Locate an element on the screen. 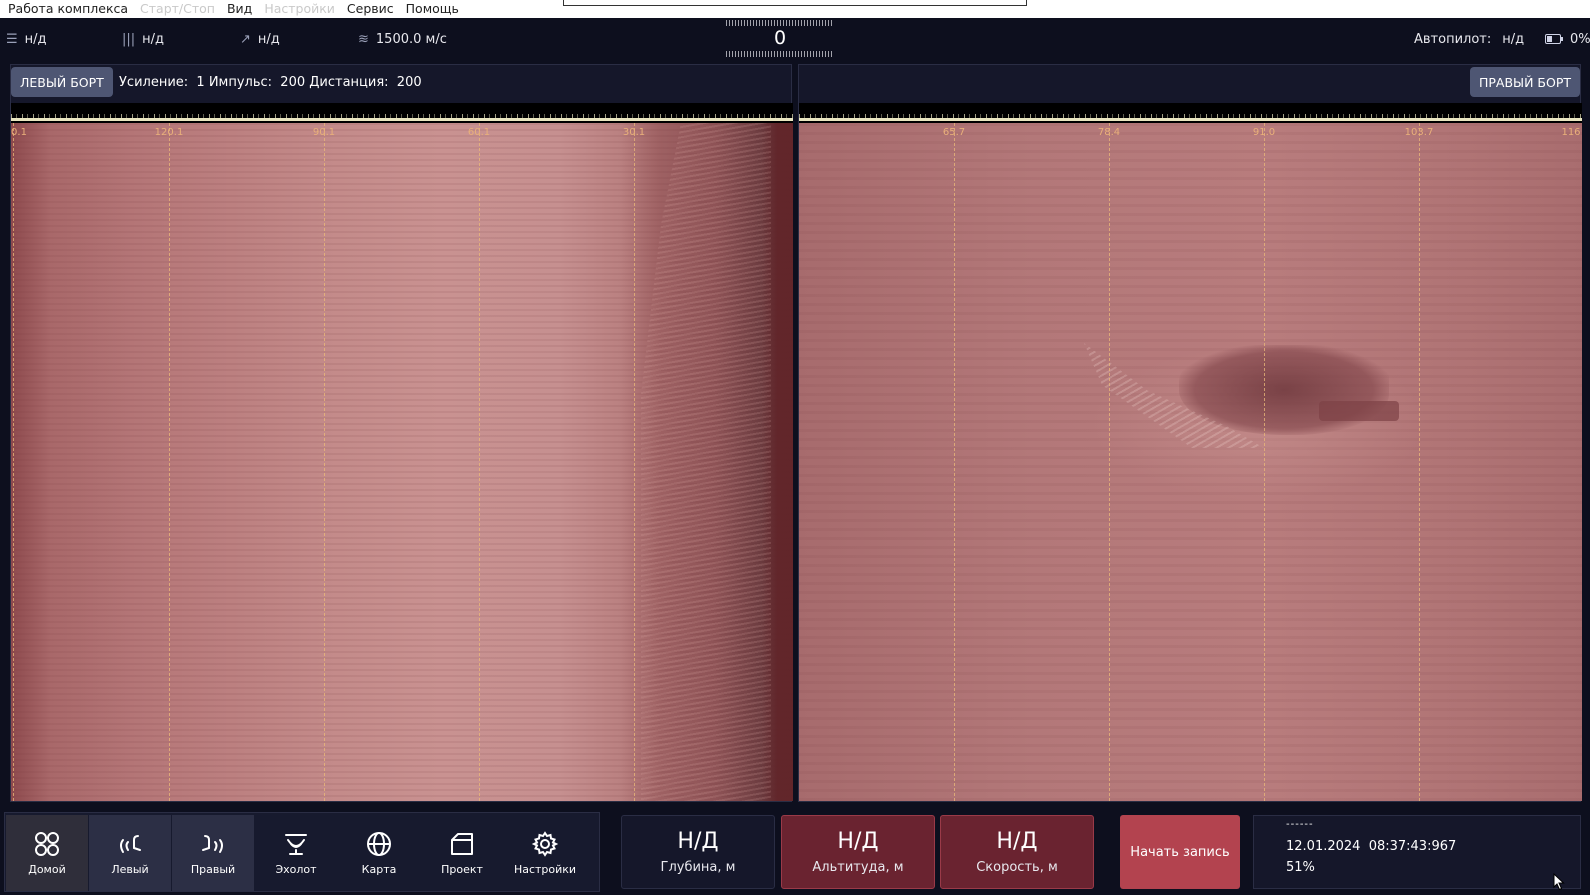 Image resolution: width=1590 pixels, height=895 pixels. left-profile-line is located at coordinates (402, 119).